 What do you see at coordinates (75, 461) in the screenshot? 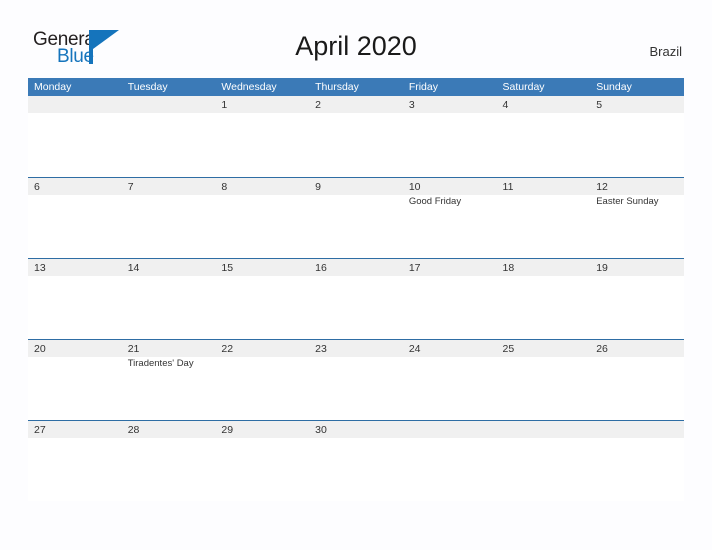
I see `day-cell: 27` at bounding box center [75, 461].